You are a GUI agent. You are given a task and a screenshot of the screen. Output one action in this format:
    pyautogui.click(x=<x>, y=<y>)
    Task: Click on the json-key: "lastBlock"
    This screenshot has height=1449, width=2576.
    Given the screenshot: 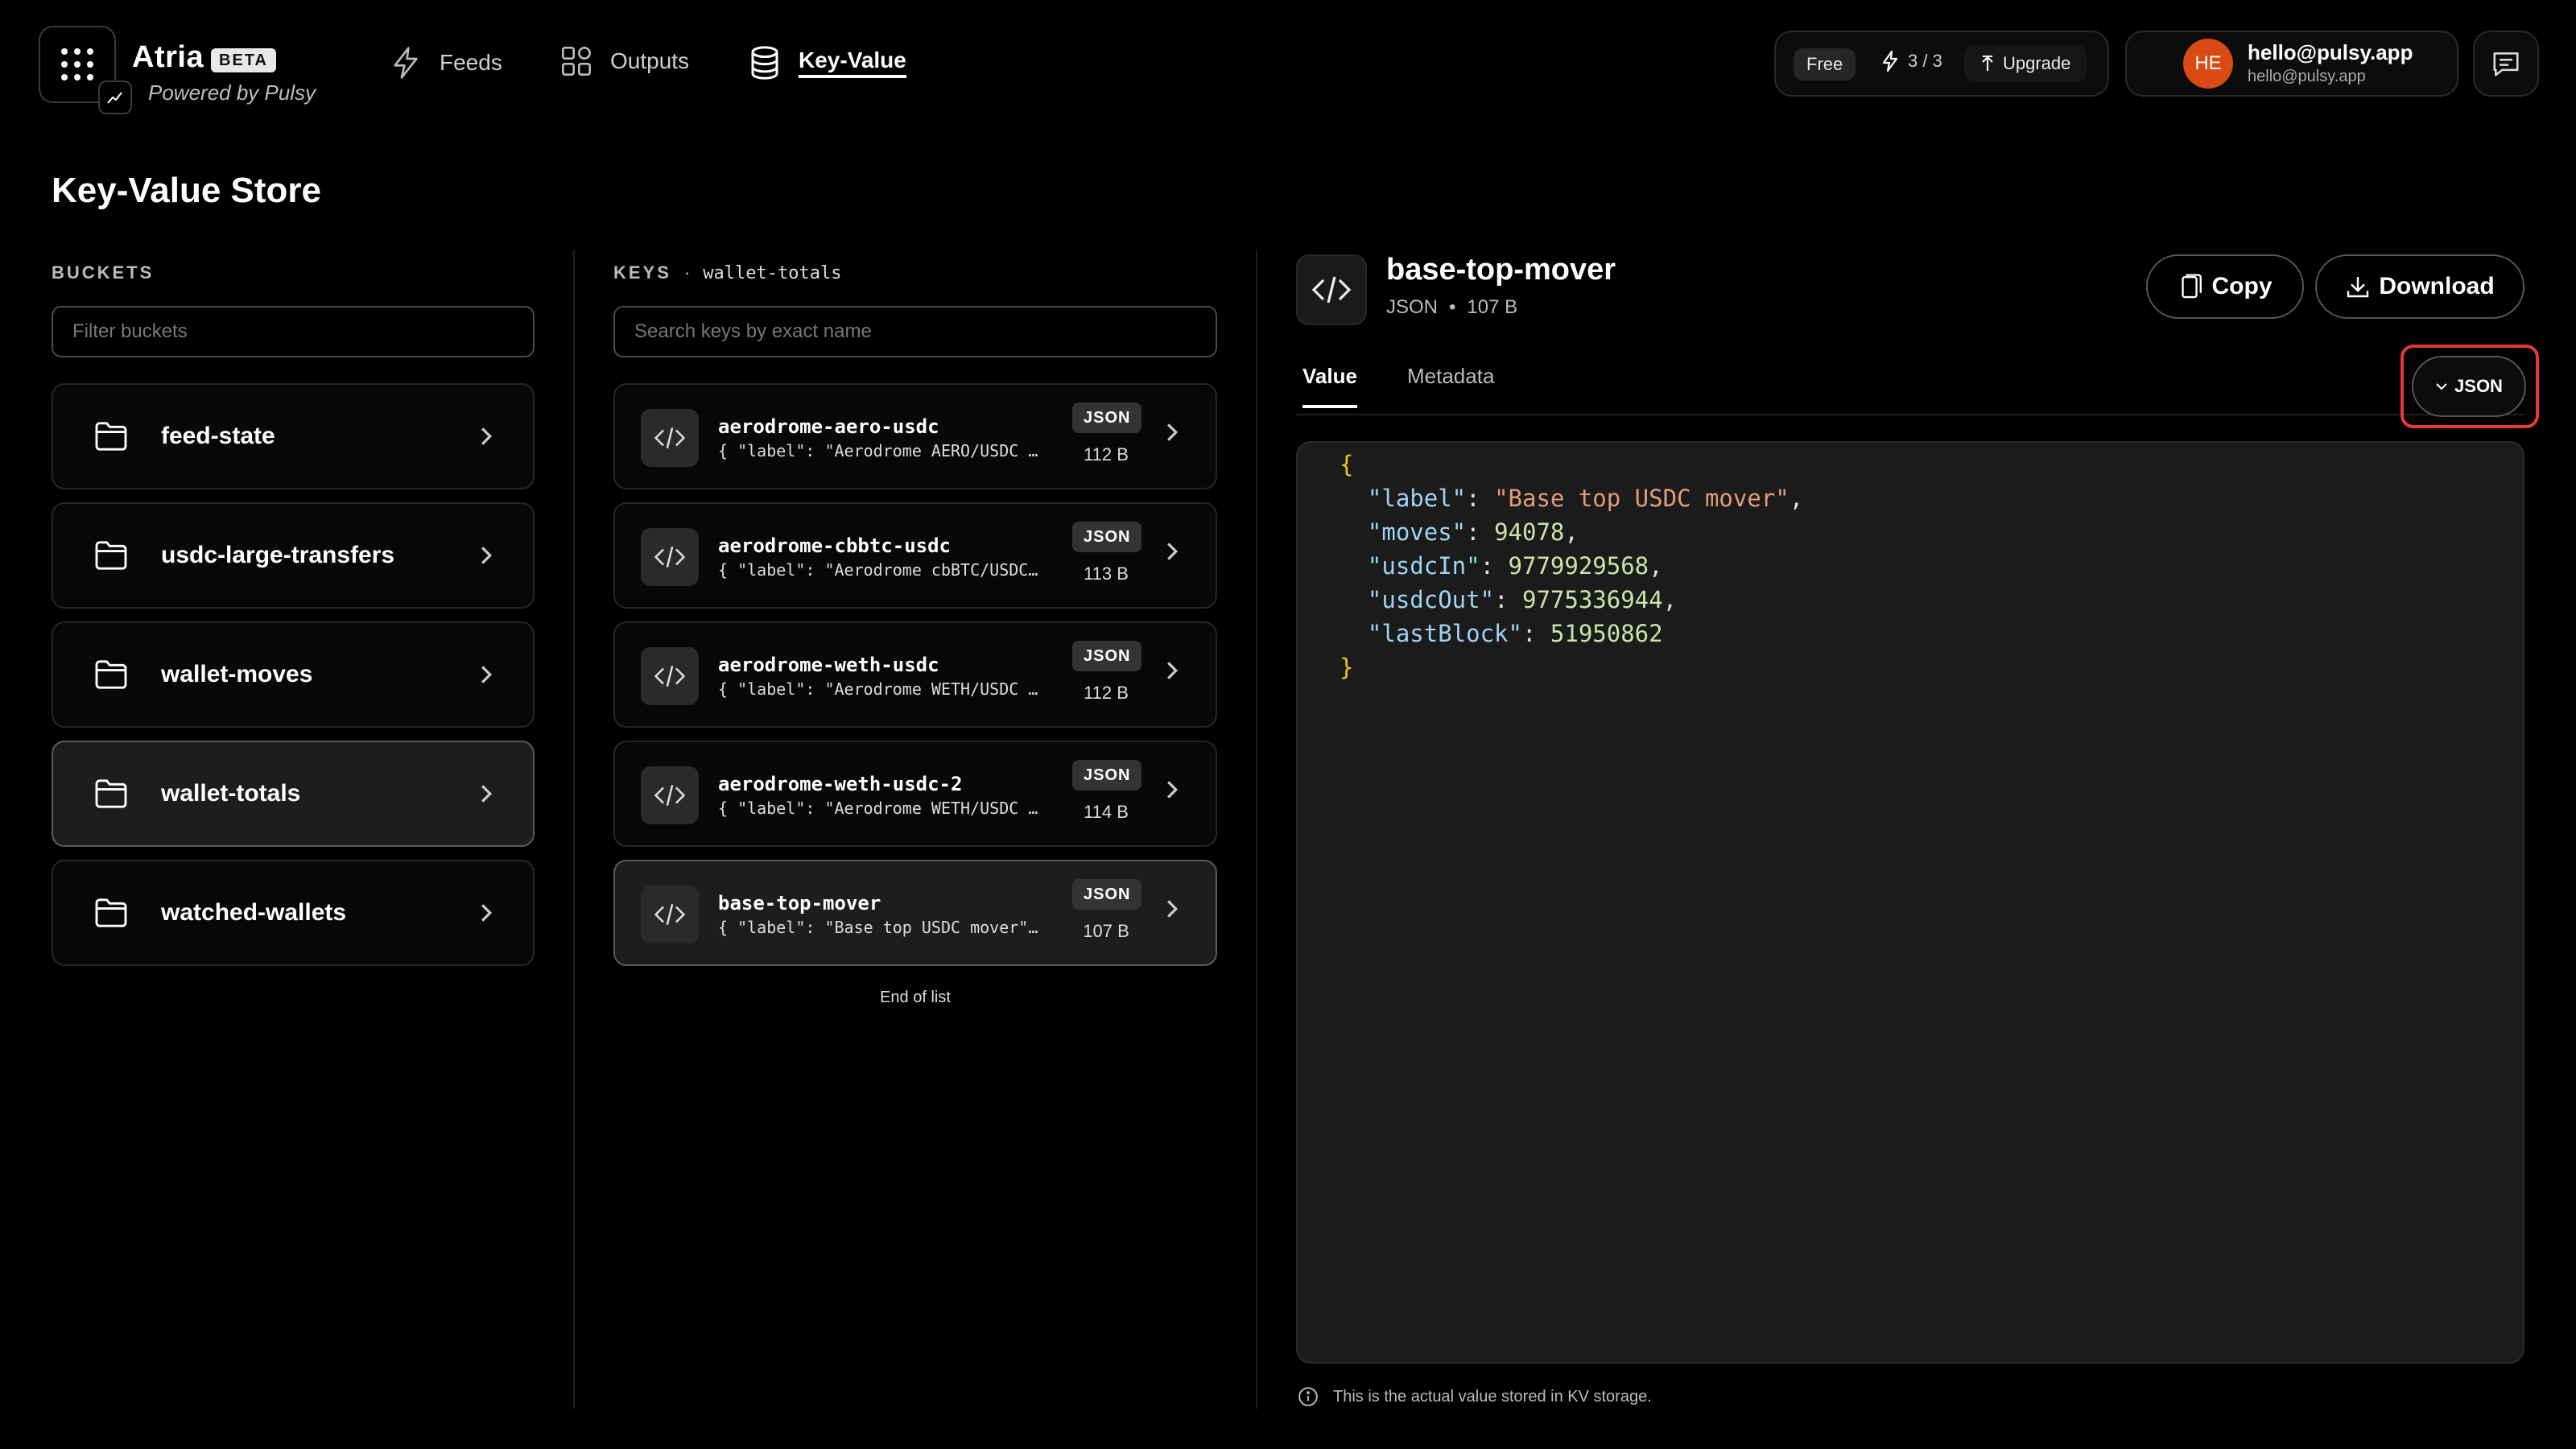 What is the action you would take?
    pyautogui.click(x=1444, y=633)
    